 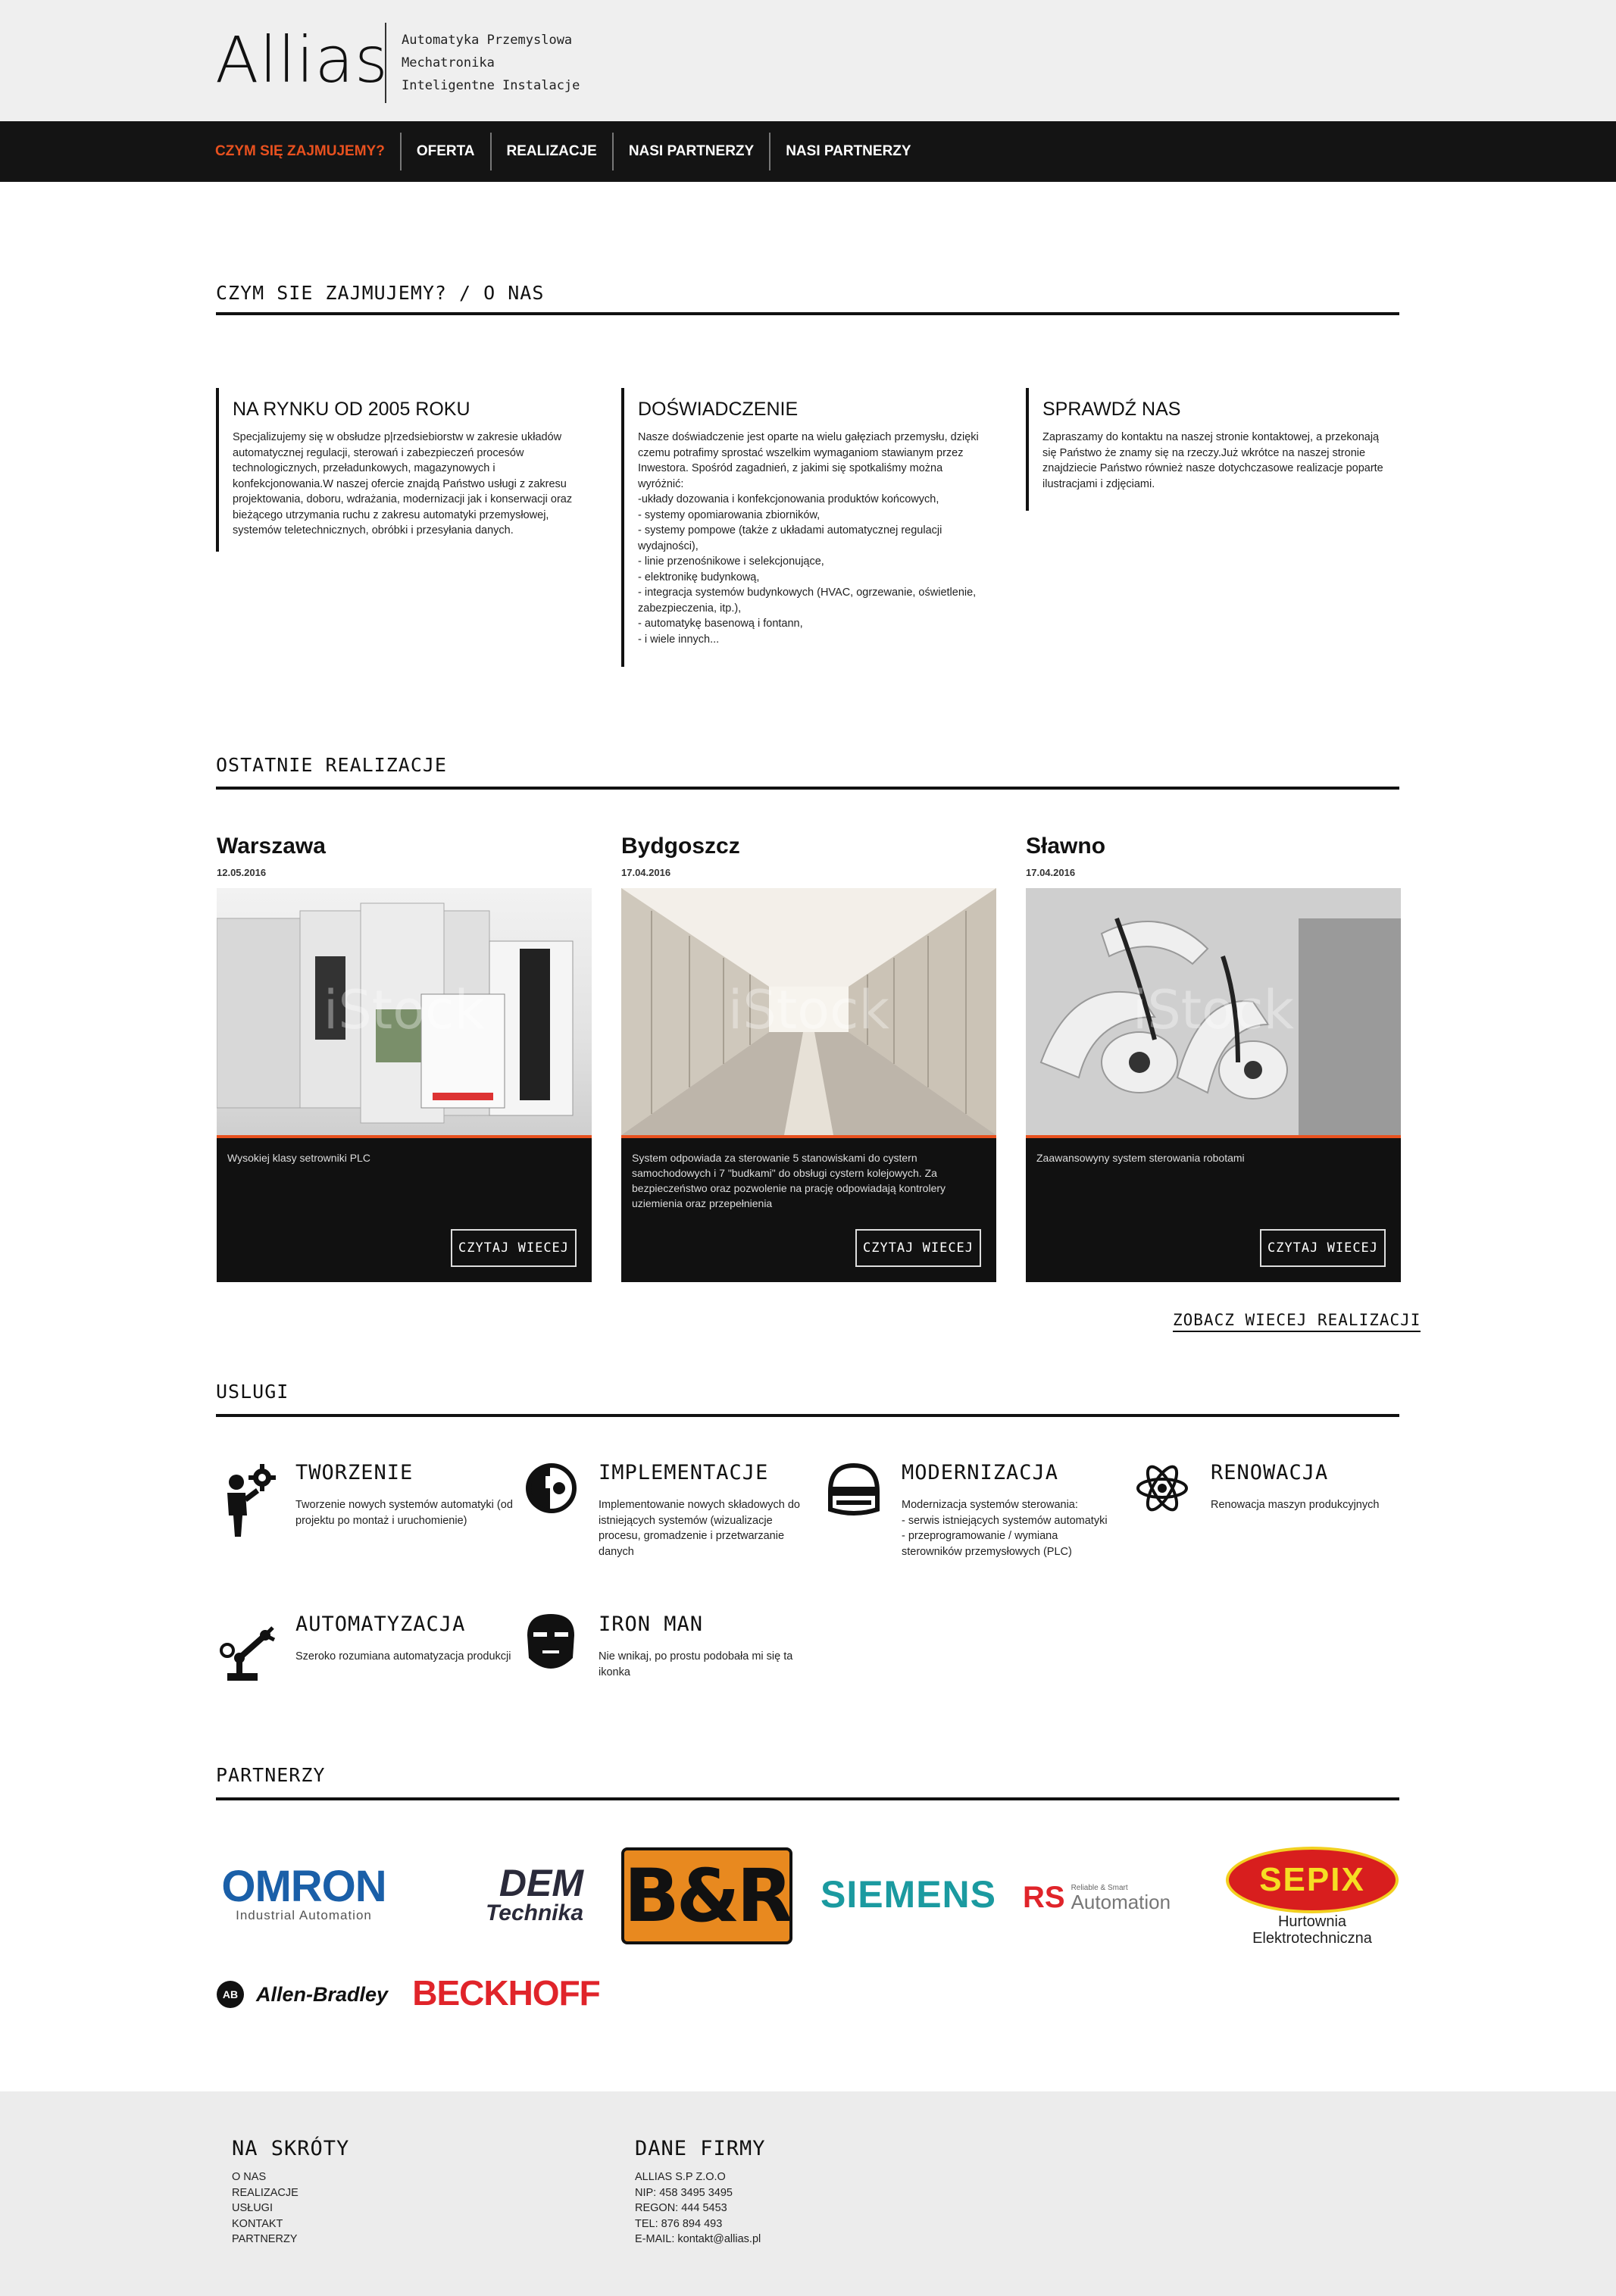 I want to click on partner-rs-logo: RS Reliable & Smart Automation, so click(x=1111, y=1898).